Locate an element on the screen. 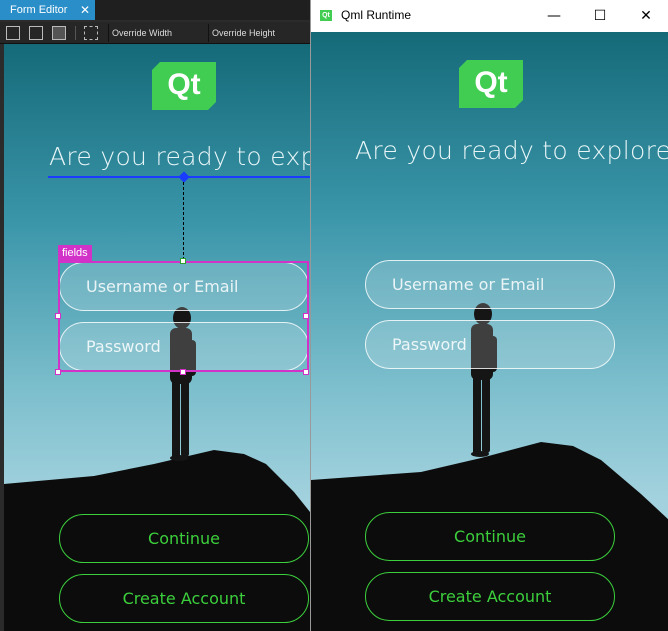  tab-form-editor: Form Editor ✕ is located at coordinates (47, 10).